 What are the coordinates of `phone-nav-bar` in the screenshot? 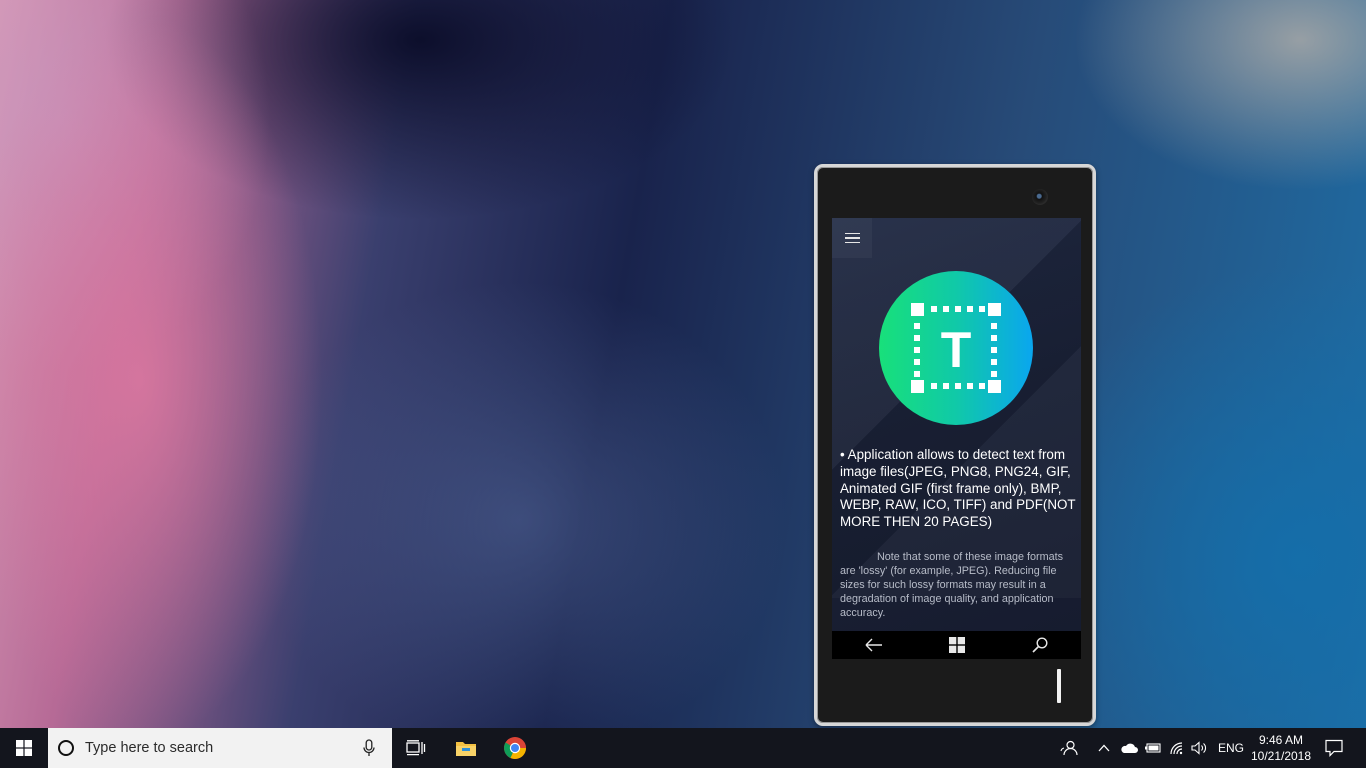 It's located at (956, 645).